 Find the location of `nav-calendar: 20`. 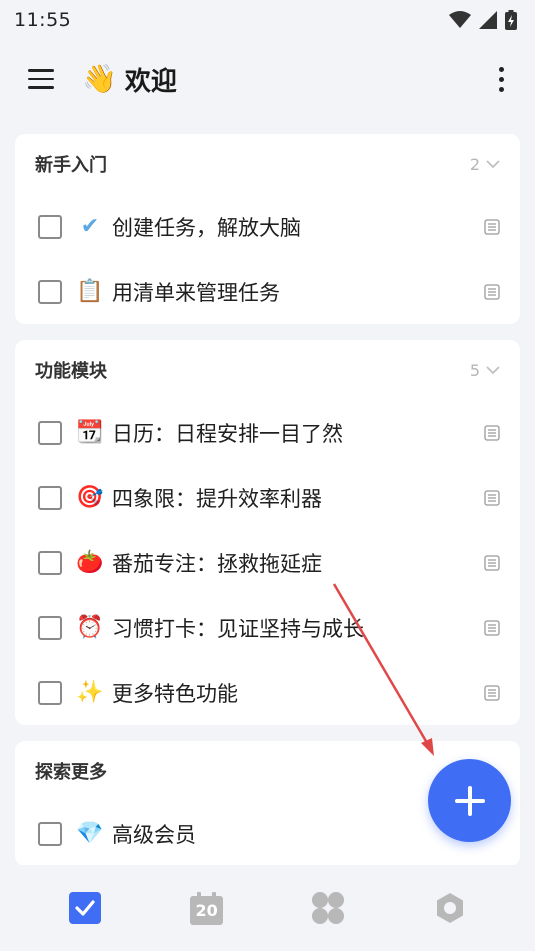

nav-calendar: 20 is located at coordinates (207, 908).